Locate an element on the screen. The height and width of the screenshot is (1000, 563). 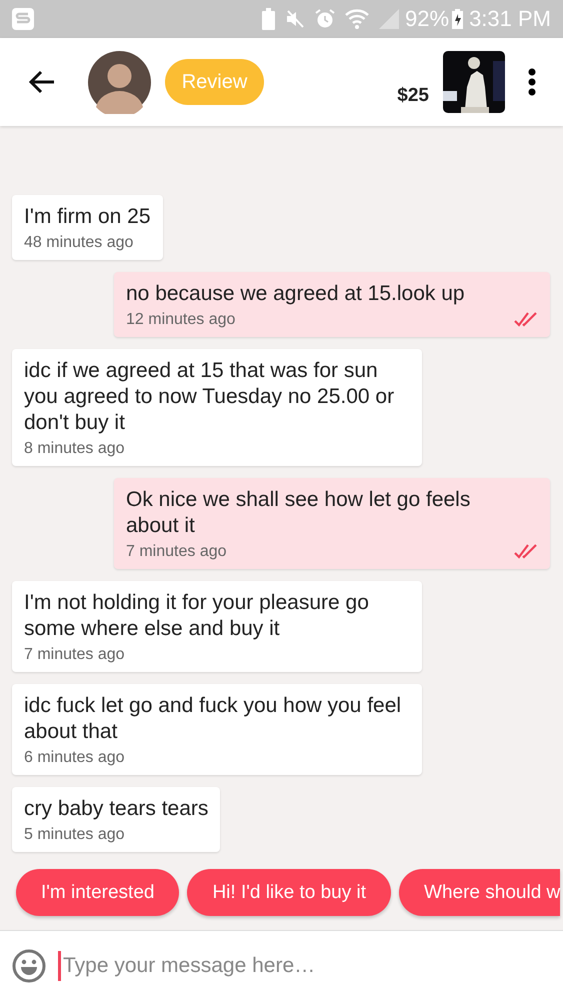
quick-reply-chip: Hi! I'd like to buy it is located at coordinates (289, 892).